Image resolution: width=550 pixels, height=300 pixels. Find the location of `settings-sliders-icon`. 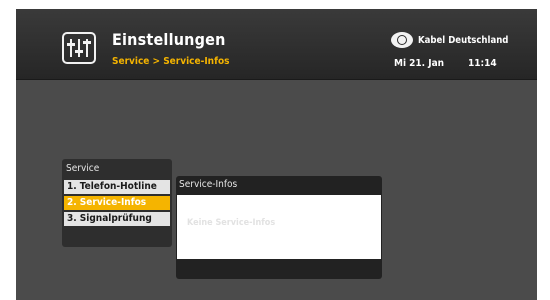

settings-sliders-icon is located at coordinates (79, 48).